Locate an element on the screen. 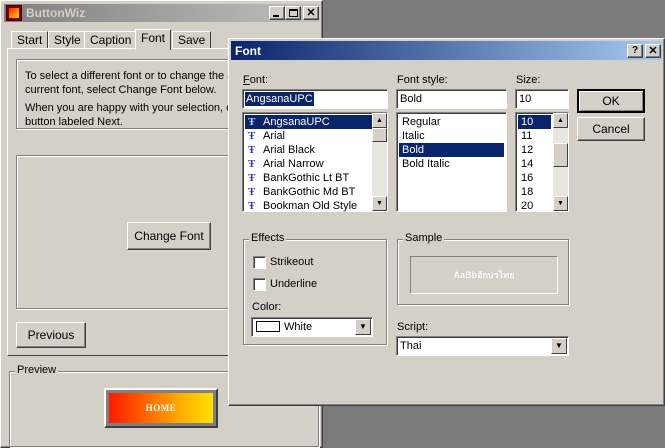 Image resolution: width=665 pixels, height=448 pixels. font-list-item: Ŧ BankGothic Lt BT is located at coordinates (315, 178).